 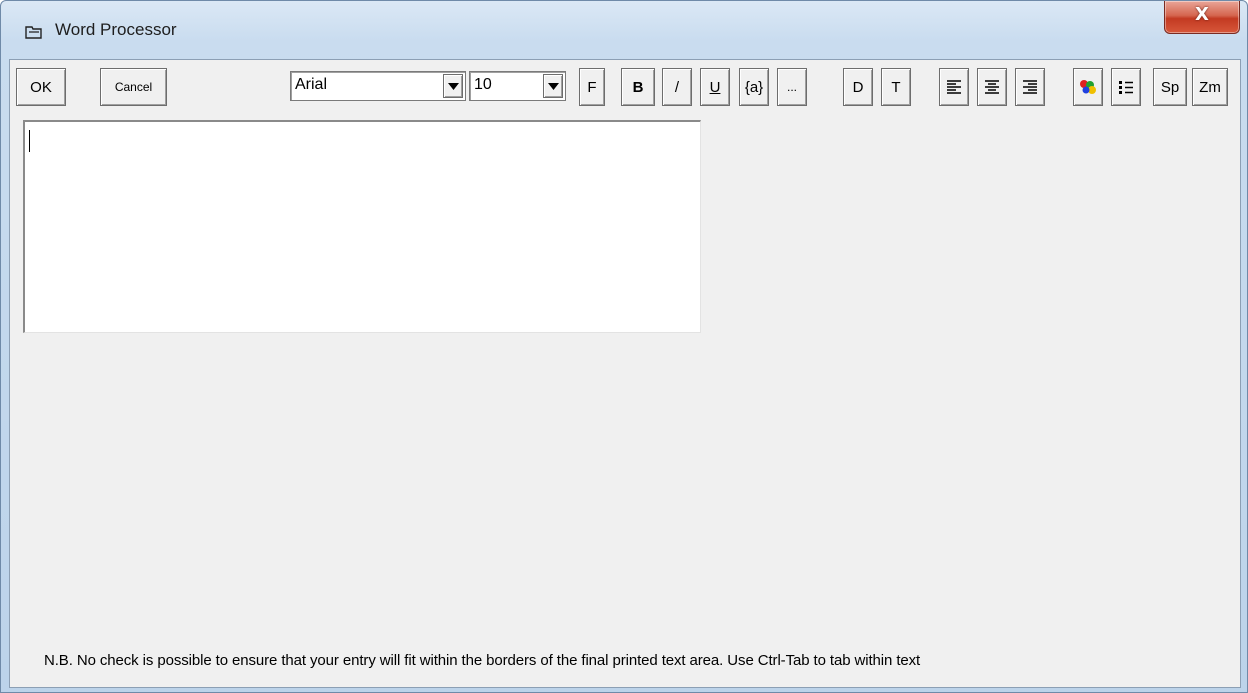 I want to click on font-size-value: 10, so click(x=483, y=84).